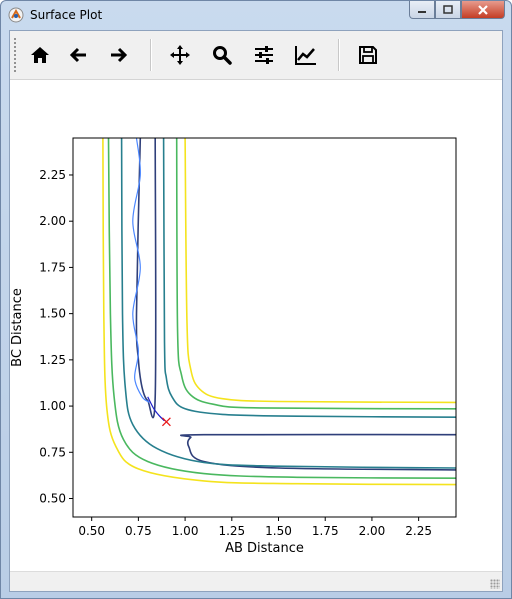  Describe the element at coordinates (185, 531) in the screenshot. I see `x-tick-label: 1.00` at that location.